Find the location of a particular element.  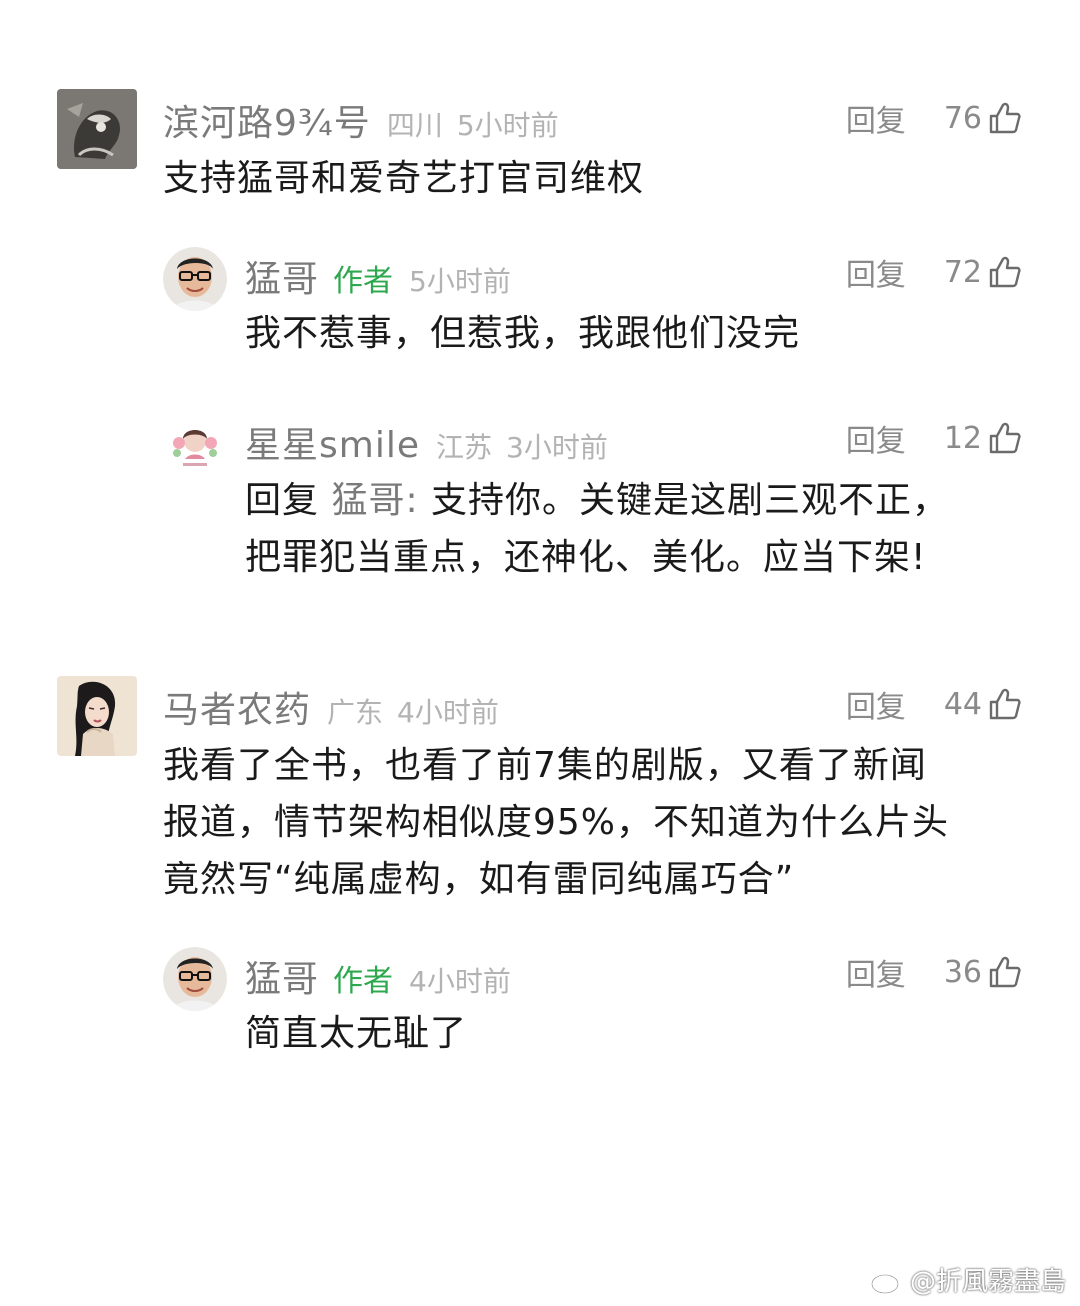

watermark-text: @折風霧盡島 is located at coordinates (987, 1282).